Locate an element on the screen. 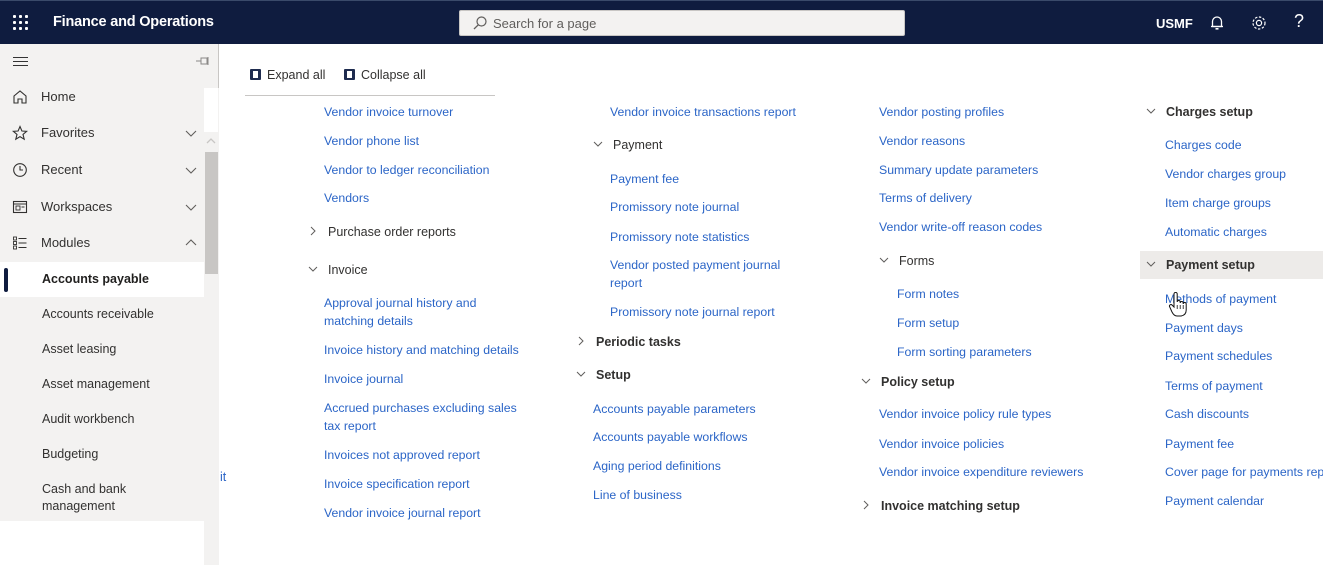 The image size is (1323, 565). link-aging-period-definitions: Aging period definitions is located at coordinates (657, 467).